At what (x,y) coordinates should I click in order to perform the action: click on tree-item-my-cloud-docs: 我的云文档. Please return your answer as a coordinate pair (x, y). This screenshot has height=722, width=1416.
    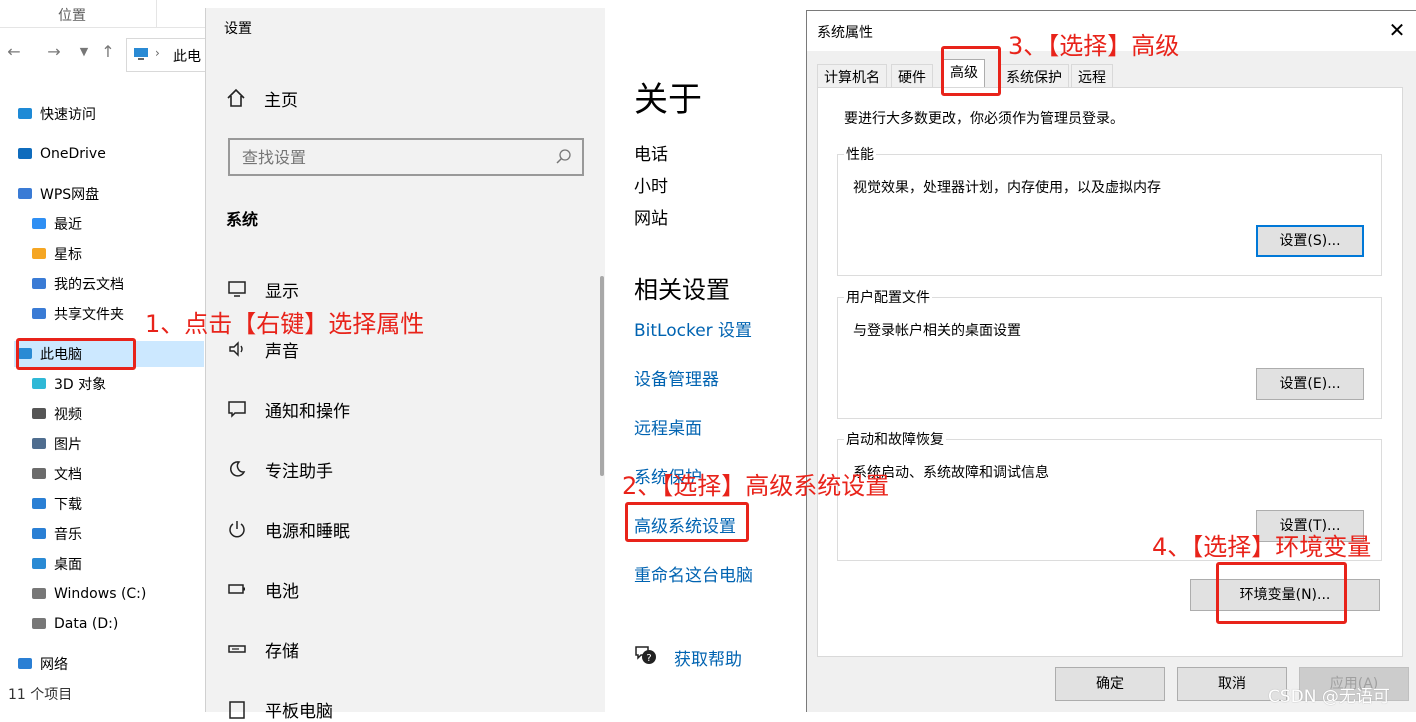
    Looking at the image, I should click on (77, 284).